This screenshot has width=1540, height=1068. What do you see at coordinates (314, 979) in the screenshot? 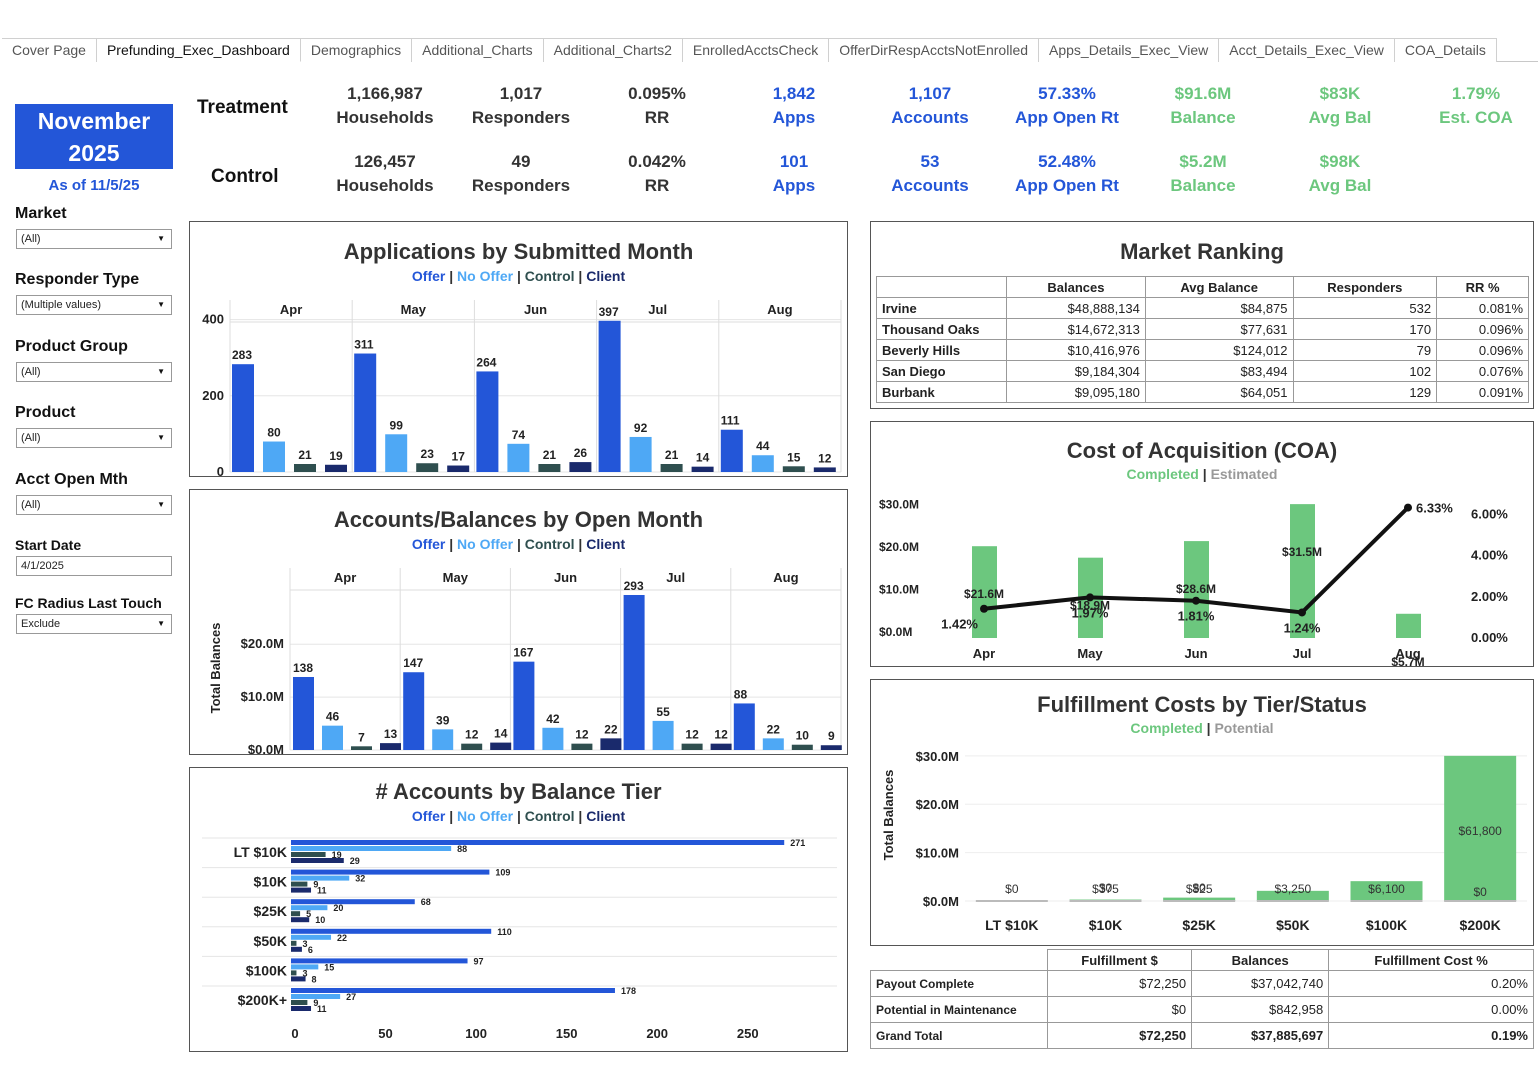
I see `data-label-client: 8` at bounding box center [314, 979].